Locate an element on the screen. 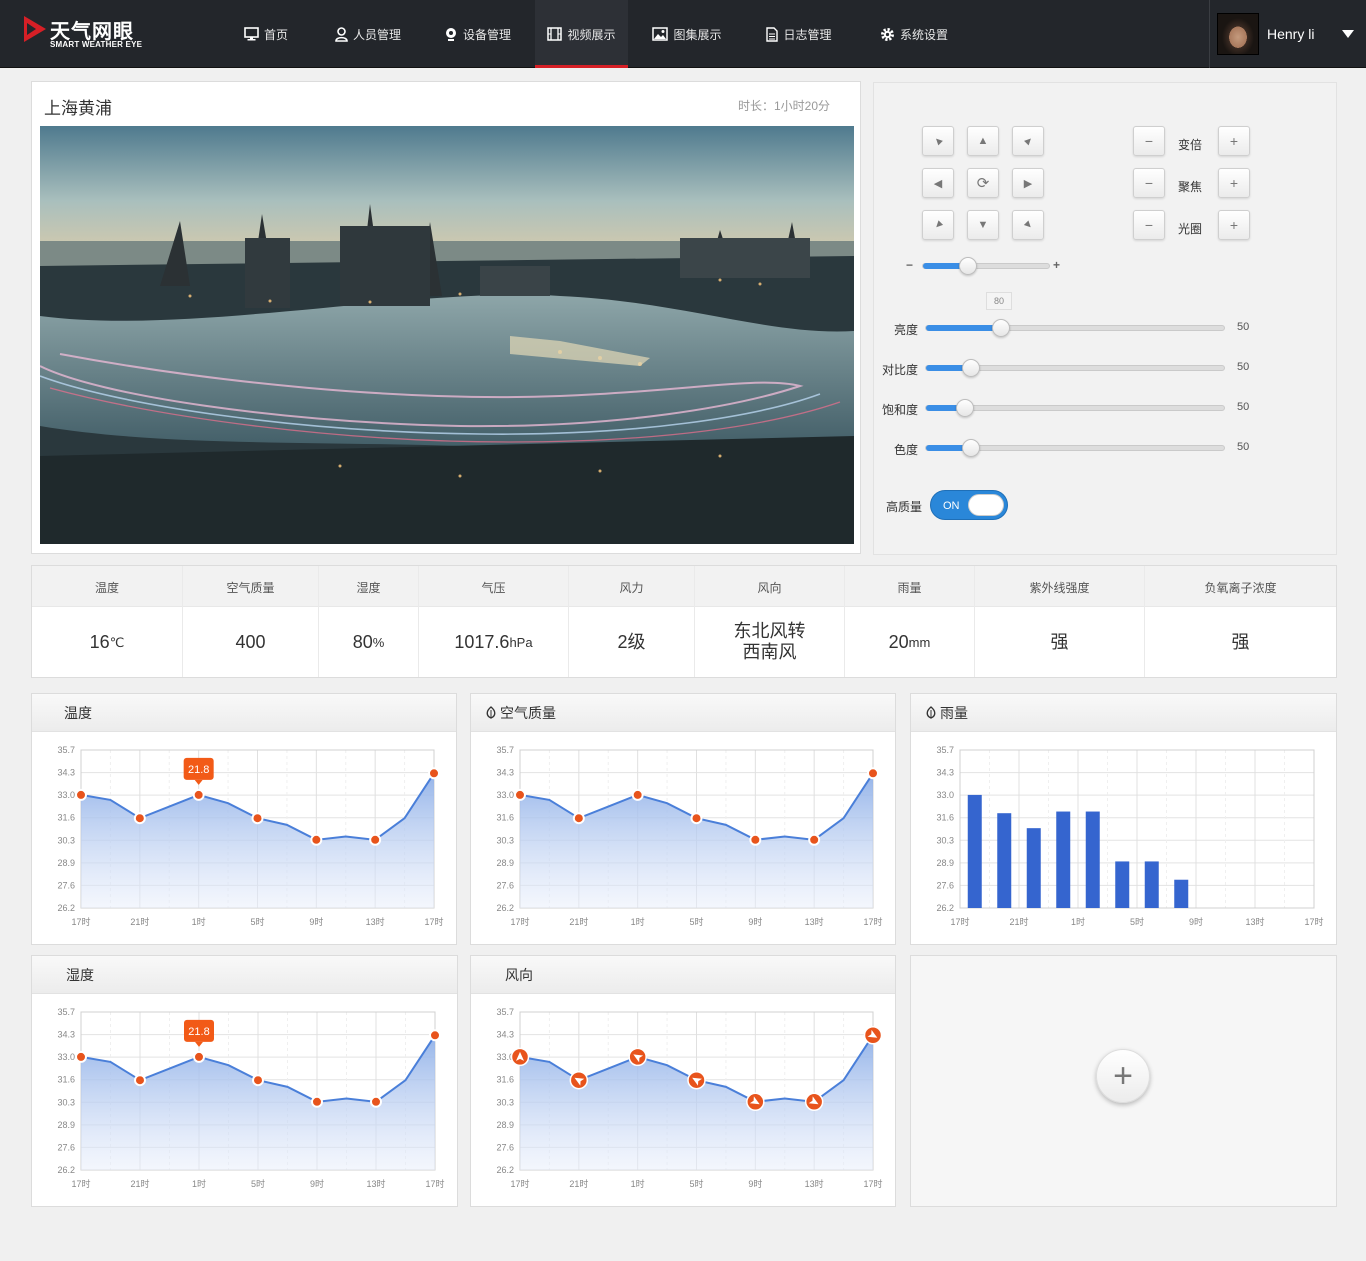 The width and height of the screenshot is (1366, 1261). logo: 天气网眼 SMART WEATHER EYE is located at coordinates (84, 34).